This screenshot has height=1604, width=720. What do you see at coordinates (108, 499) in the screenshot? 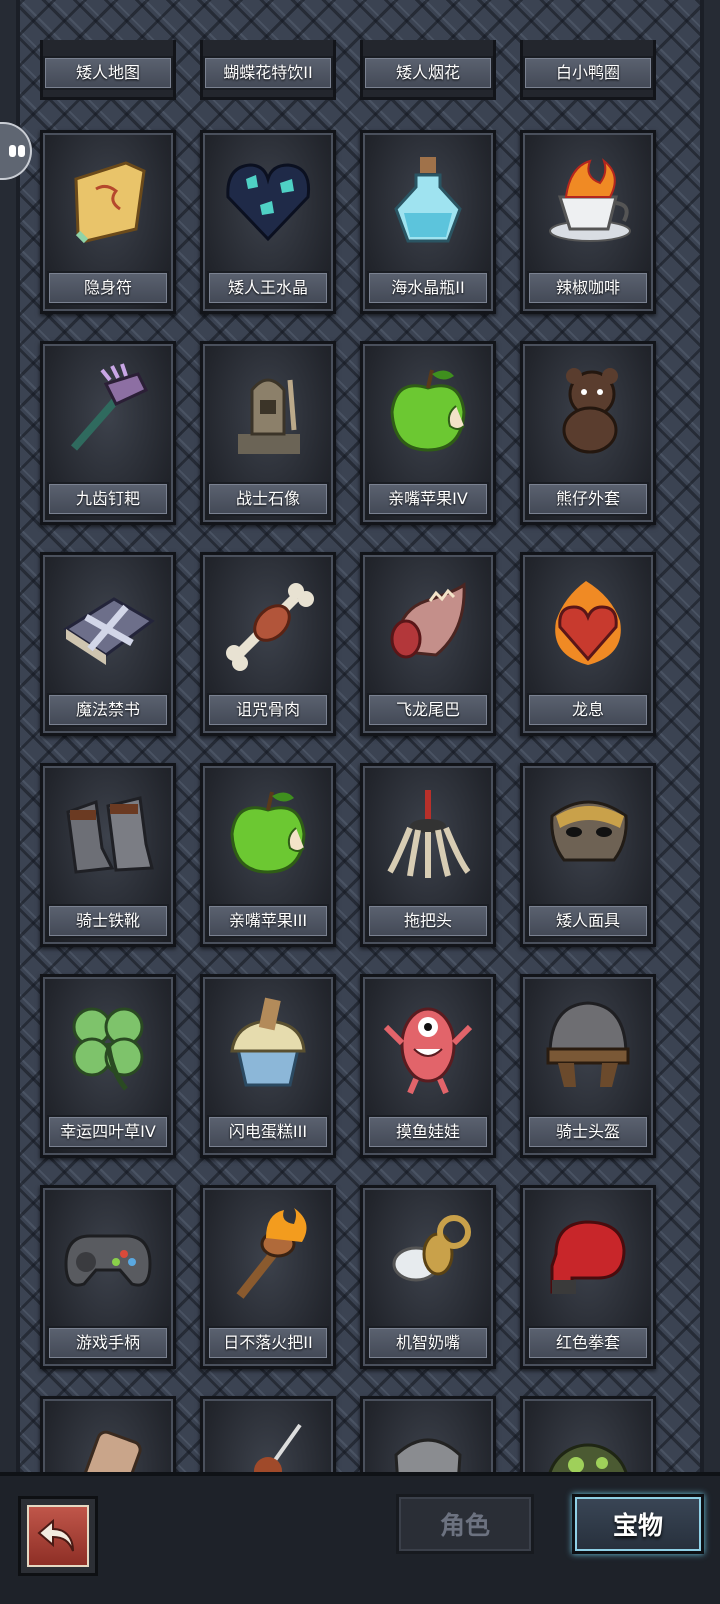
I see `treasure-label: 九齿钉耙` at bounding box center [108, 499].